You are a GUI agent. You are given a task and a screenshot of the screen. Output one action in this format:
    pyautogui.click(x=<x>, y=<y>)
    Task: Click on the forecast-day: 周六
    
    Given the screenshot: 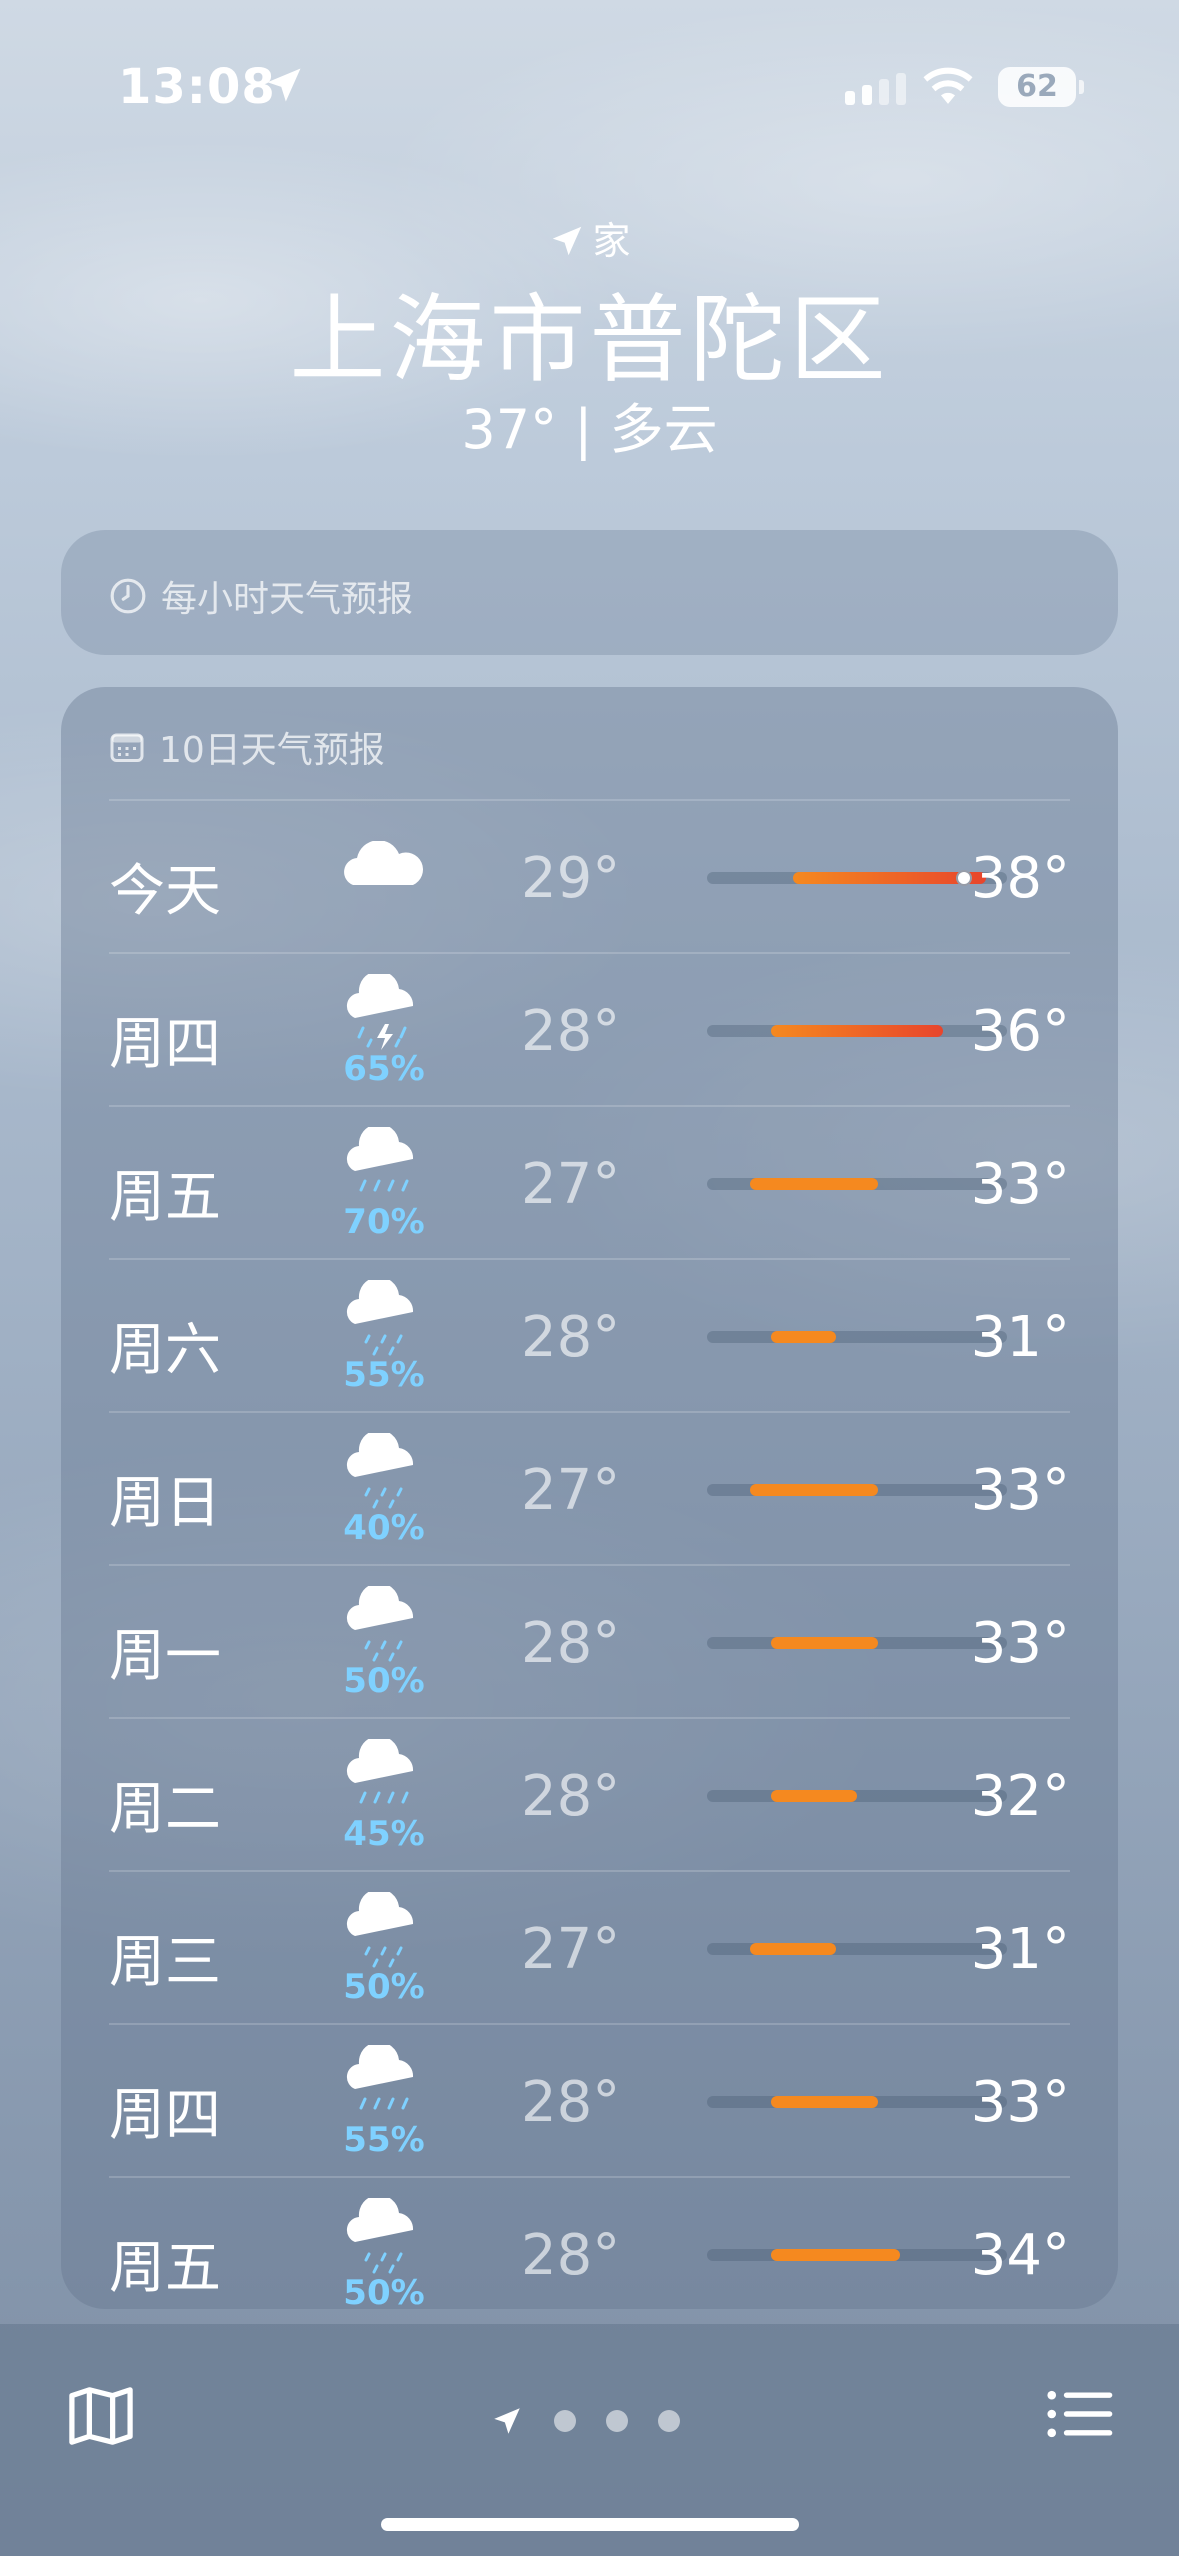 What is the action you would take?
    pyautogui.click(x=165, y=1350)
    